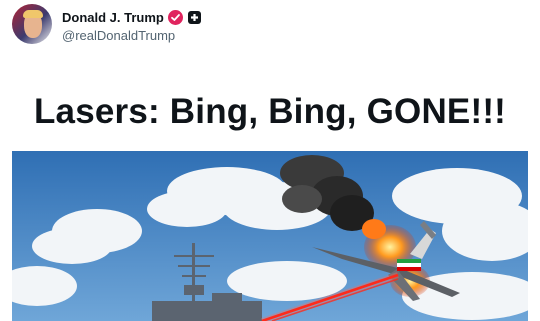  I want to click on author-handle: @realDonaldTrump, so click(118, 35).